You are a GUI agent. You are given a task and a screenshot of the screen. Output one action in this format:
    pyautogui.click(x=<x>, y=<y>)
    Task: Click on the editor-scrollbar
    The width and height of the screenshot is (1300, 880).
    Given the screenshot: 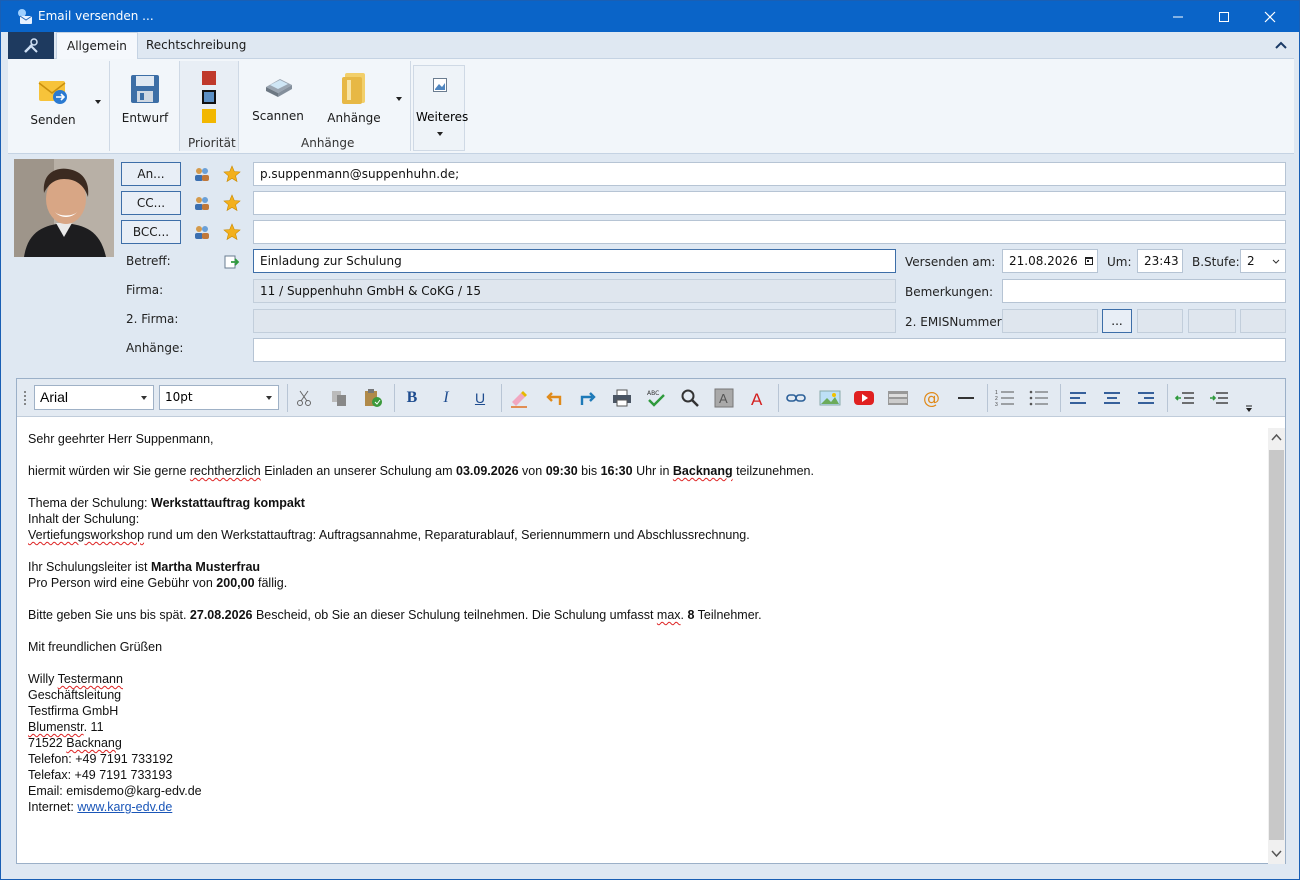 What is the action you would take?
    pyautogui.click(x=1276, y=646)
    